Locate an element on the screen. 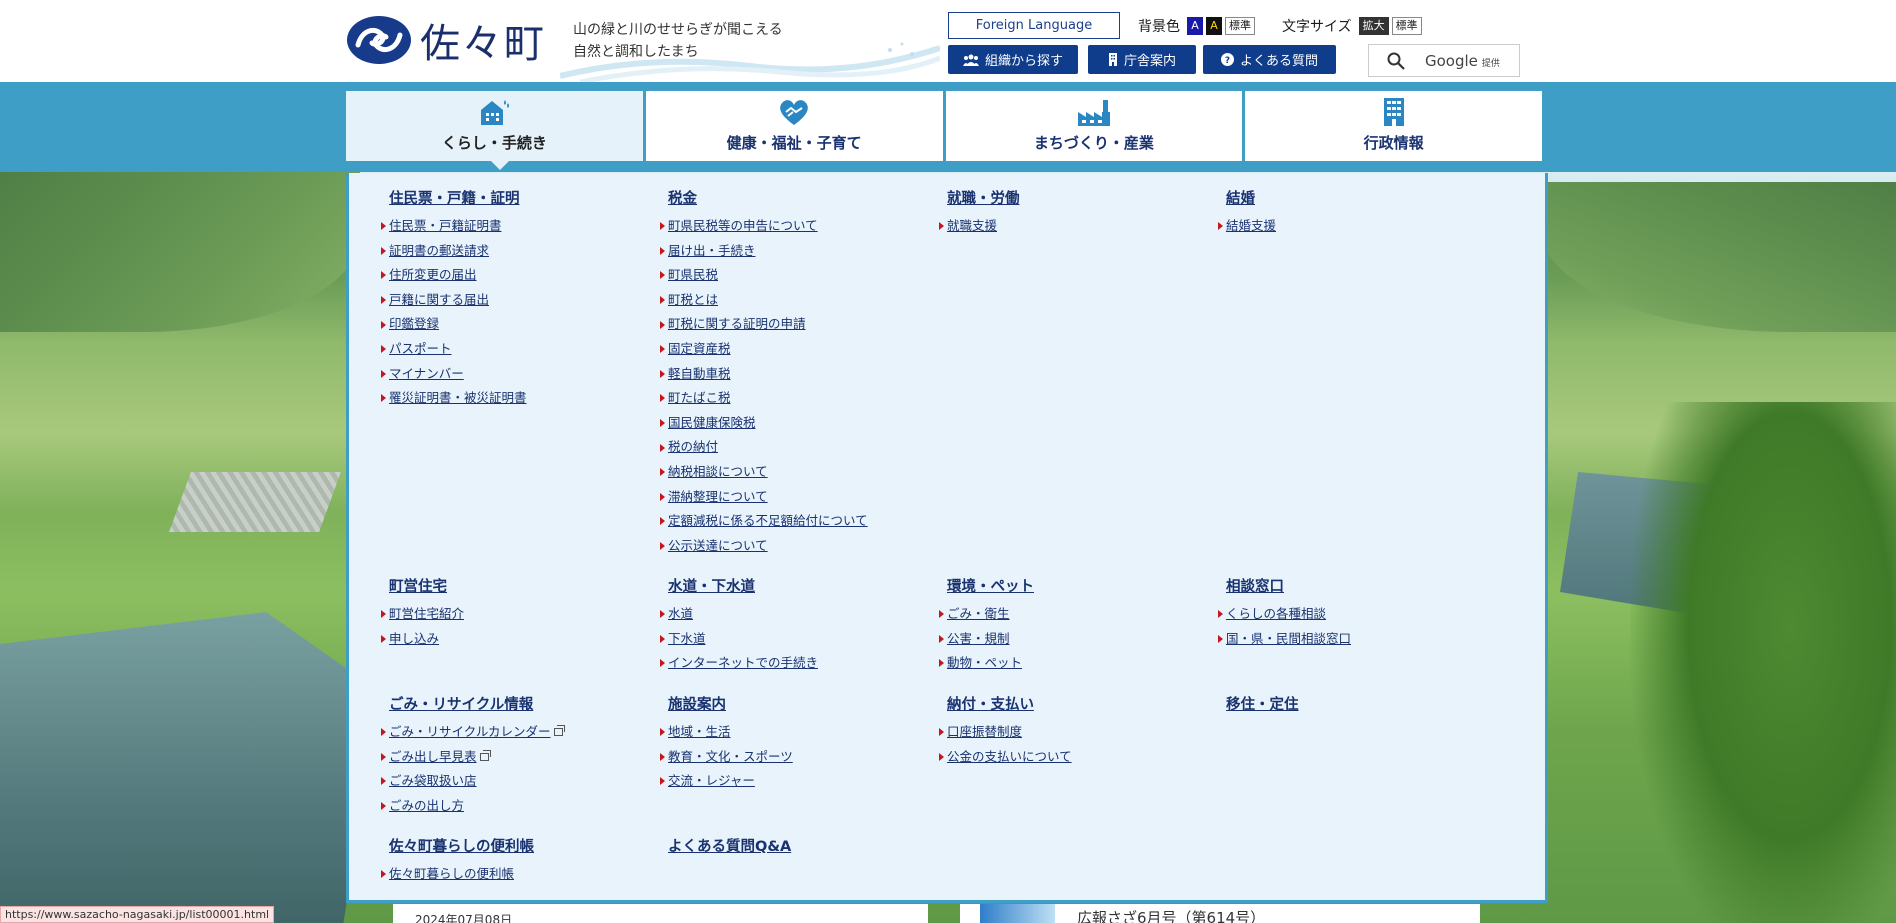 The image size is (1896, 923). bg-black-button: A is located at coordinates (1214, 26).